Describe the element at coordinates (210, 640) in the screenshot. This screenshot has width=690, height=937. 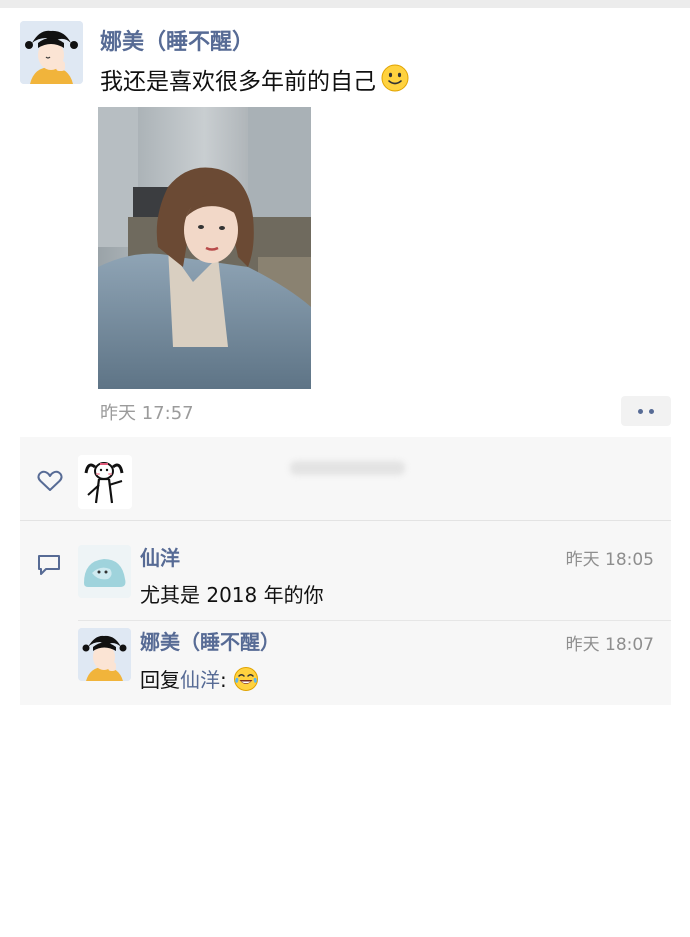
I see `comment-author: 娜美（睡不醒）` at that location.